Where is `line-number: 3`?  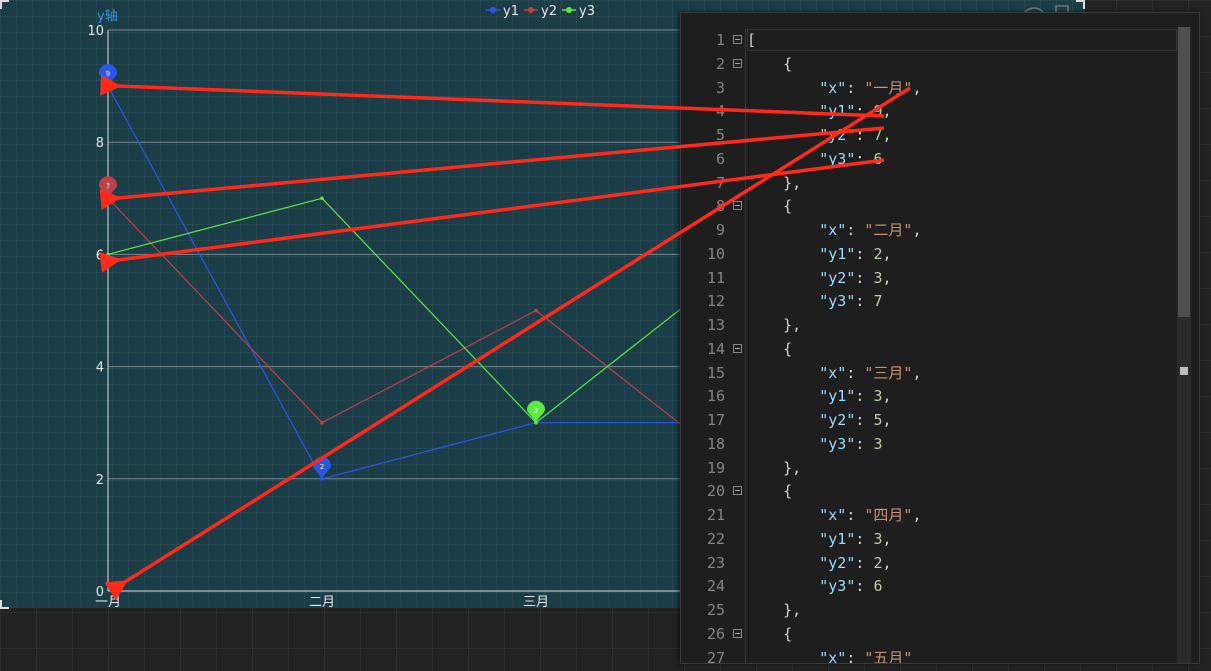 line-number: 3 is located at coordinates (720, 87).